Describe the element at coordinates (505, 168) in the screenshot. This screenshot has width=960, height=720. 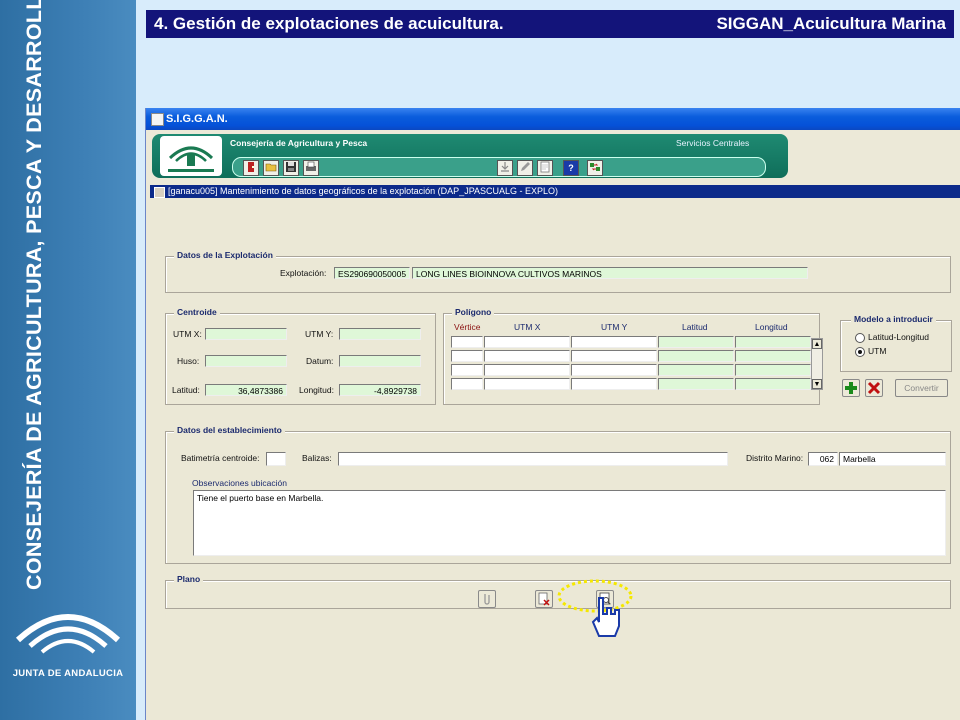
I see `download-icon` at that location.